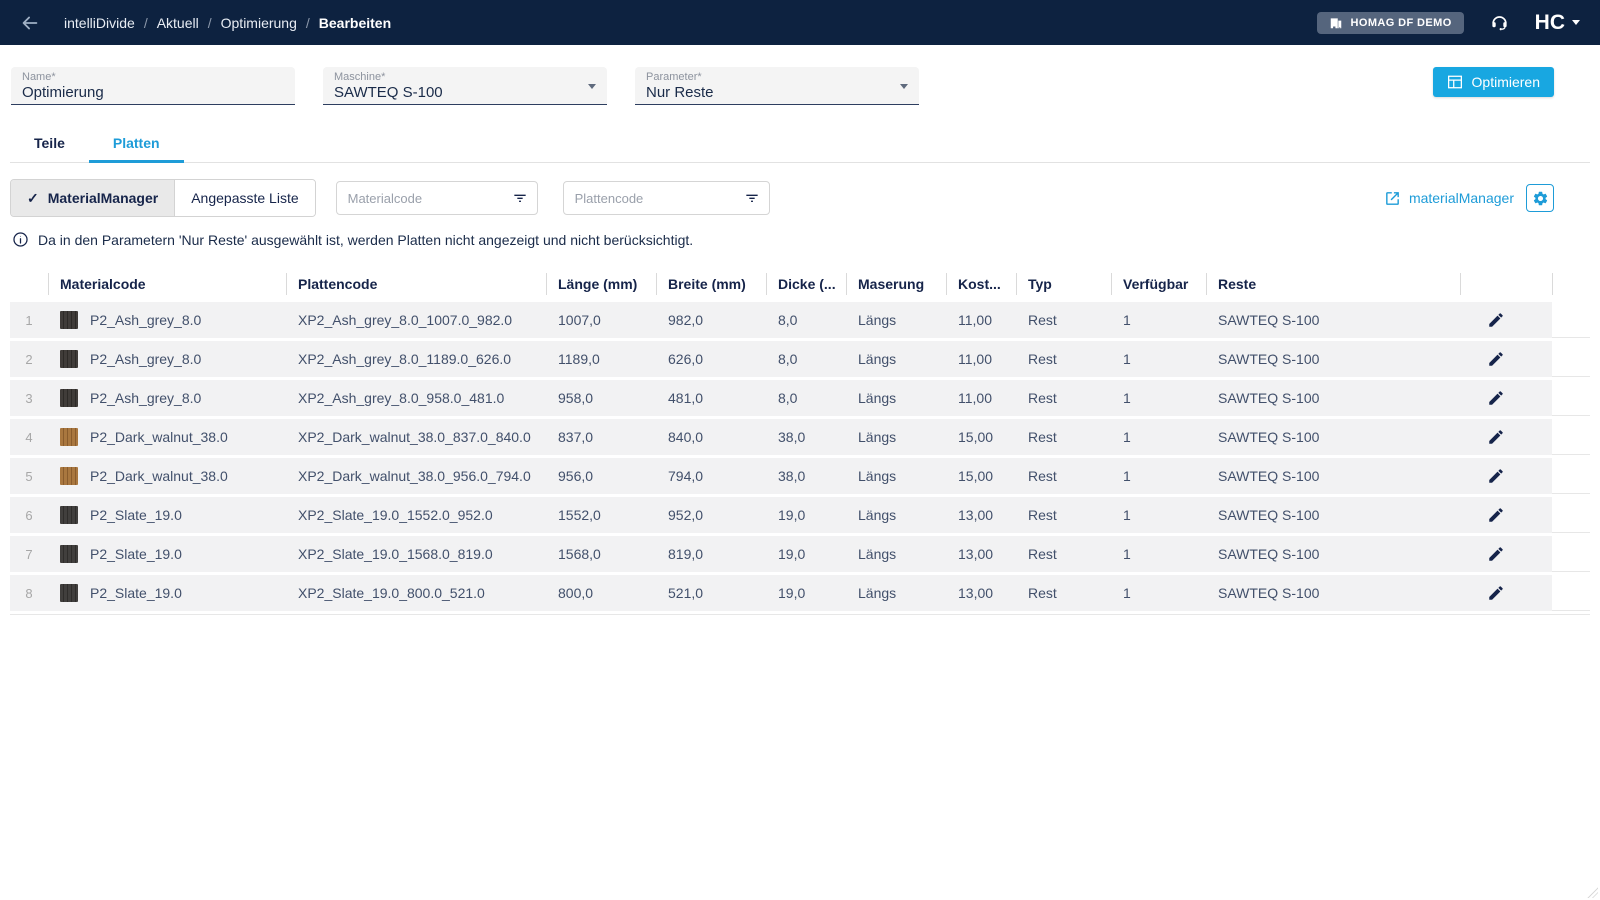  What do you see at coordinates (711, 359) in the screenshot?
I see `breite-cell: 626,0` at bounding box center [711, 359].